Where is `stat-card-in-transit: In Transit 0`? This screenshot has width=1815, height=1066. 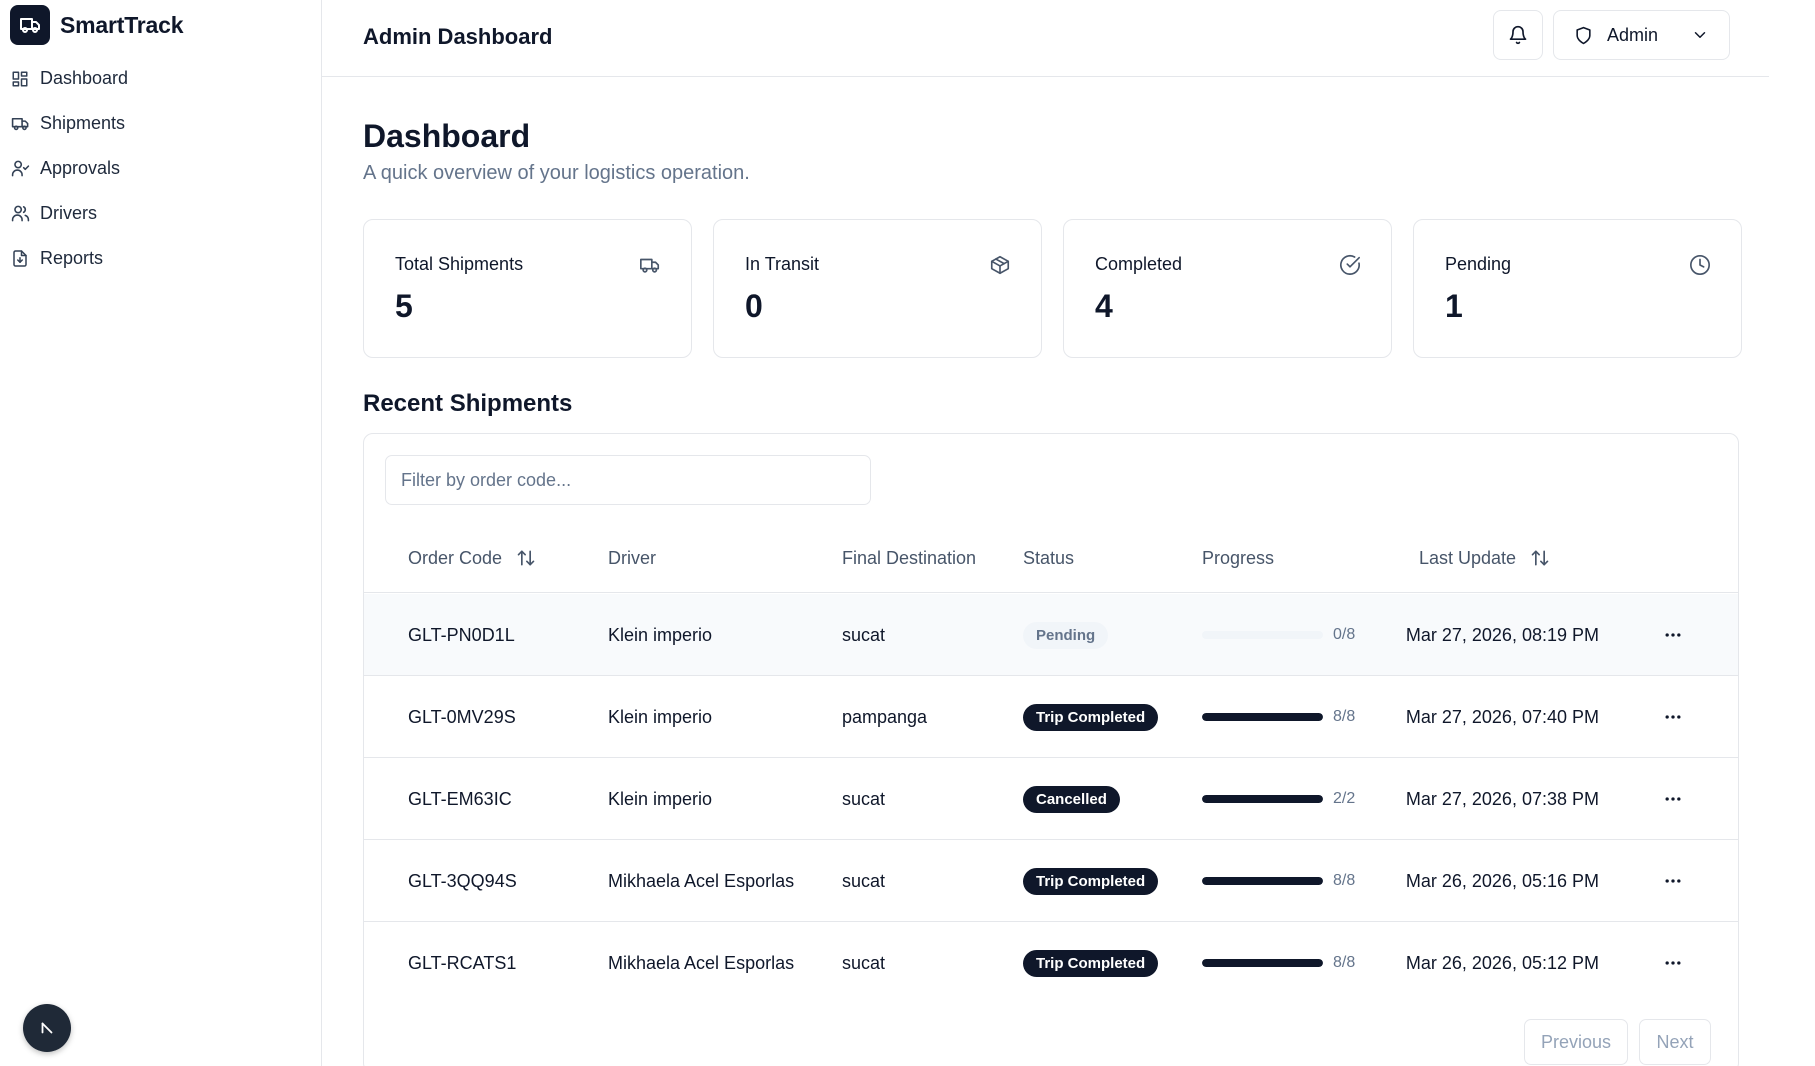
stat-card-in-transit: In Transit 0 is located at coordinates (877, 288).